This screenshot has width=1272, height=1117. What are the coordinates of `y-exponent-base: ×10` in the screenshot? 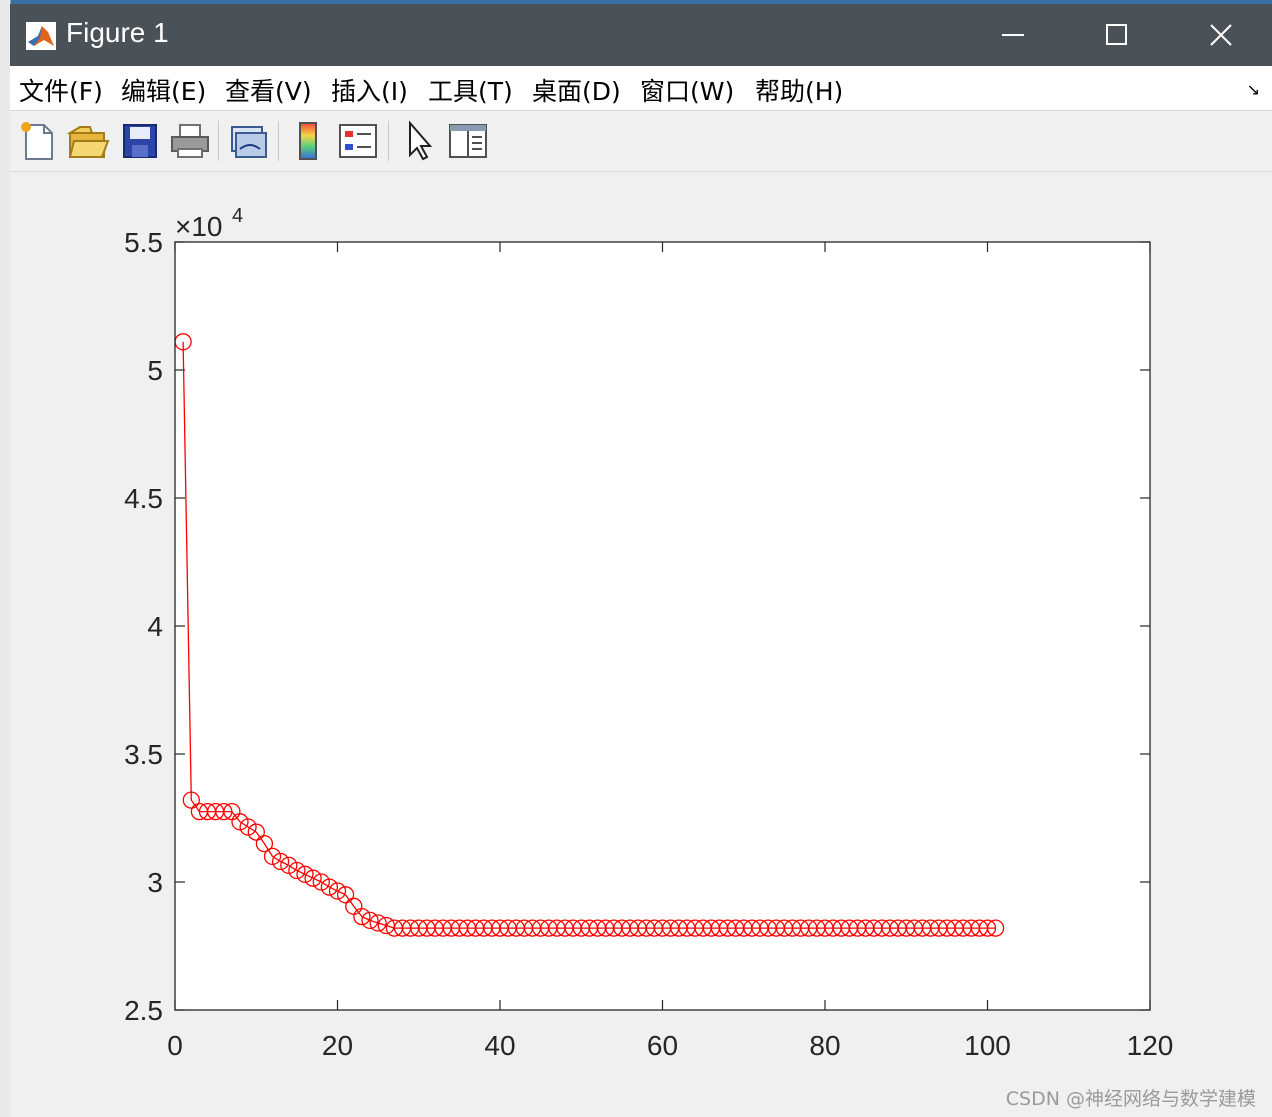 It's located at (199, 226).